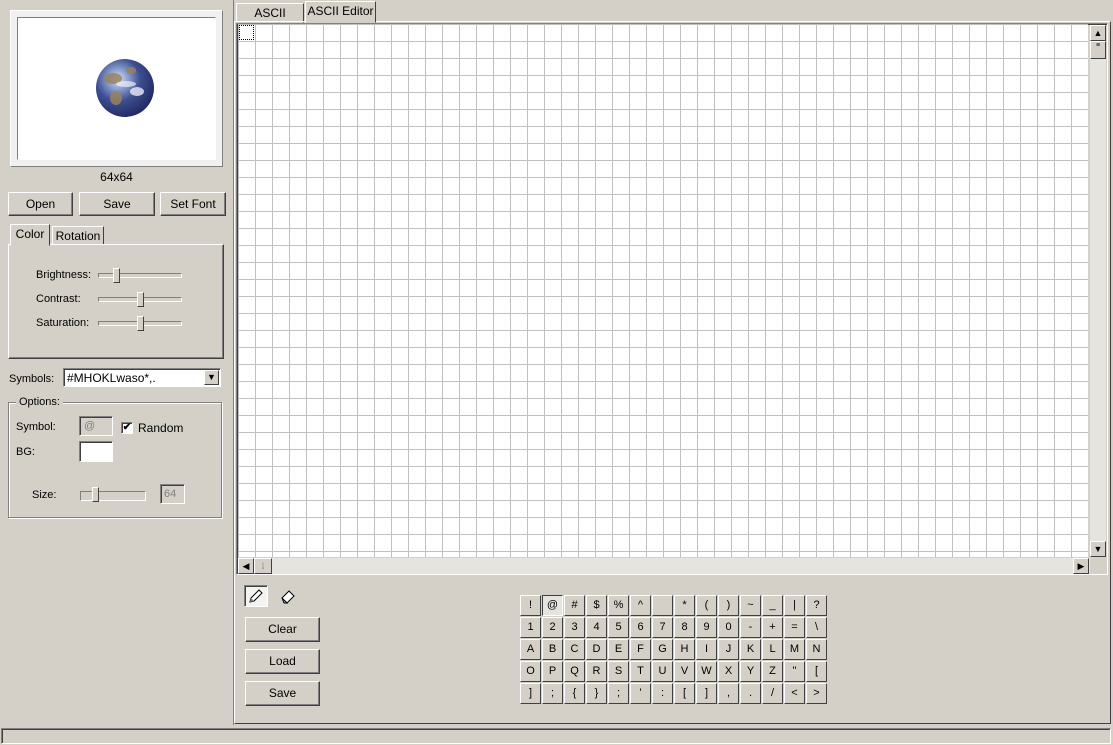 Image resolution: width=1113 pixels, height=745 pixels. What do you see at coordinates (728, 671) in the screenshot?
I see `key-r3-c9: X` at bounding box center [728, 671].